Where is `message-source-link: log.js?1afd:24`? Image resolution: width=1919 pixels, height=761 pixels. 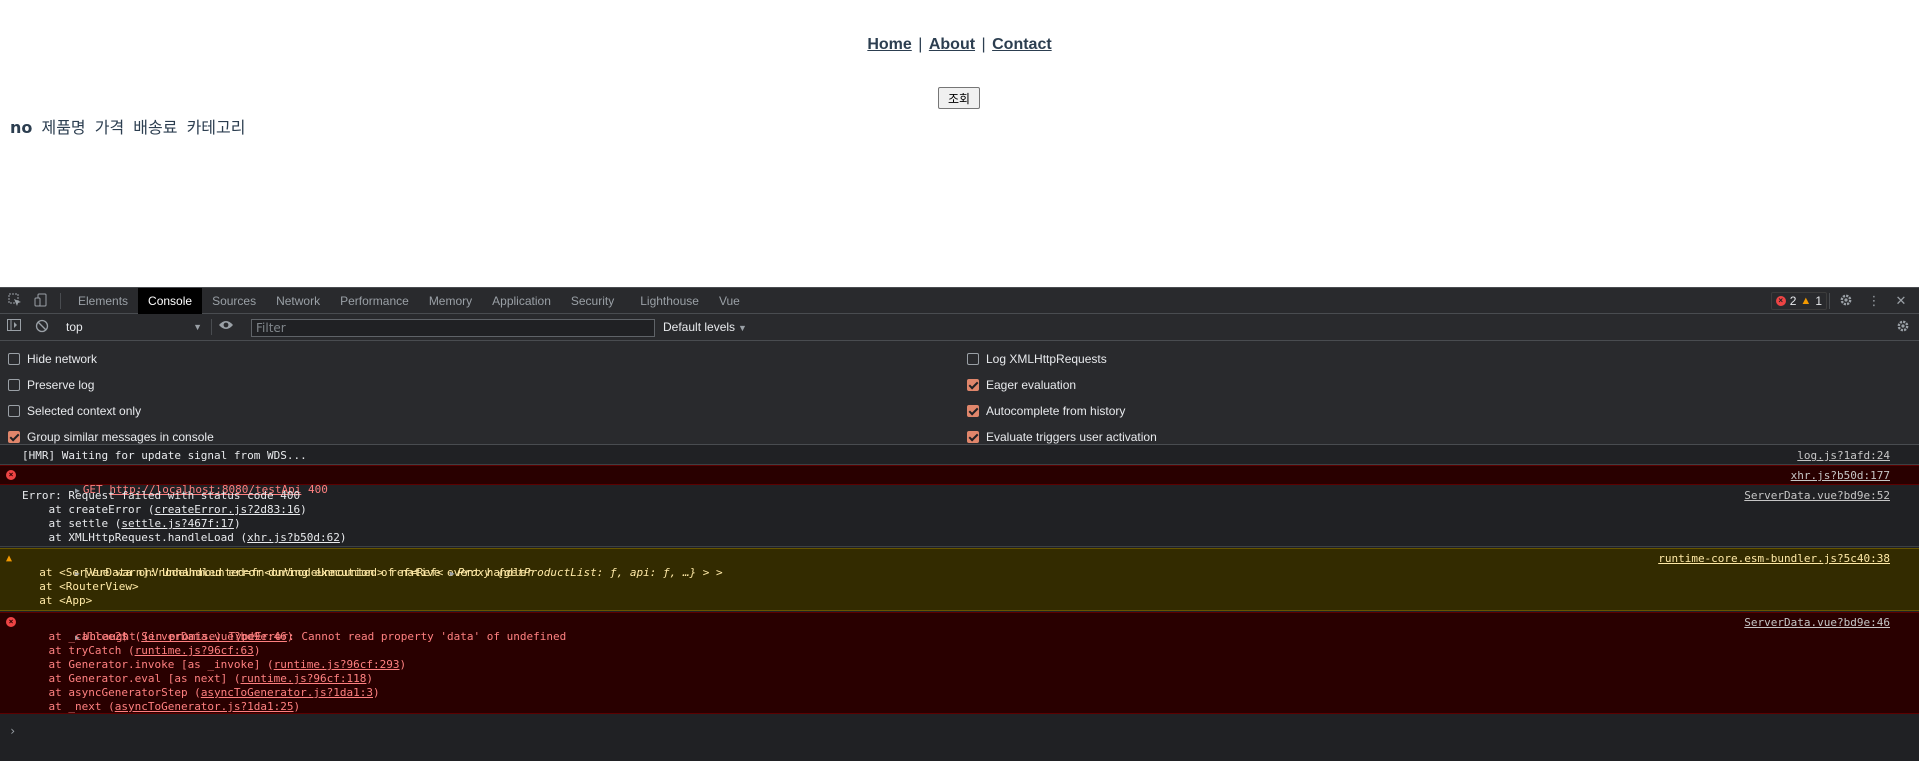
message-source-link: log.js?1afd:24 is located at coordinates (1843, 456).